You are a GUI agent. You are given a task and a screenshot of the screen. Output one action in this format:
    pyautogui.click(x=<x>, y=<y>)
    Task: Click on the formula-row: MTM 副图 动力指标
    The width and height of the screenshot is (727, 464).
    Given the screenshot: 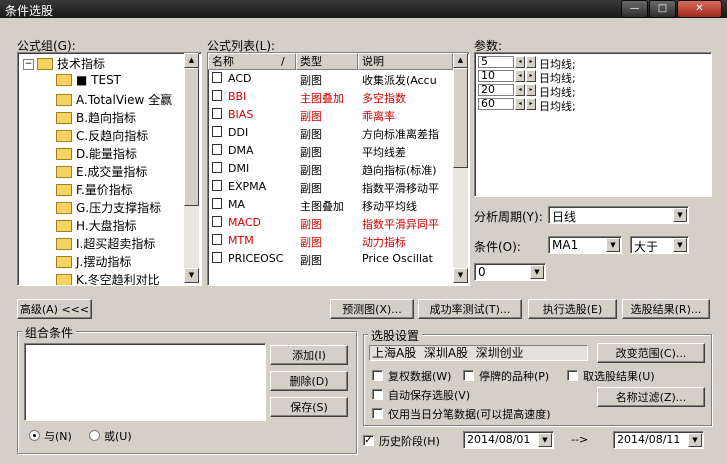 What is the action you would take?
    pyautogui.click(x=335, y=240)
    